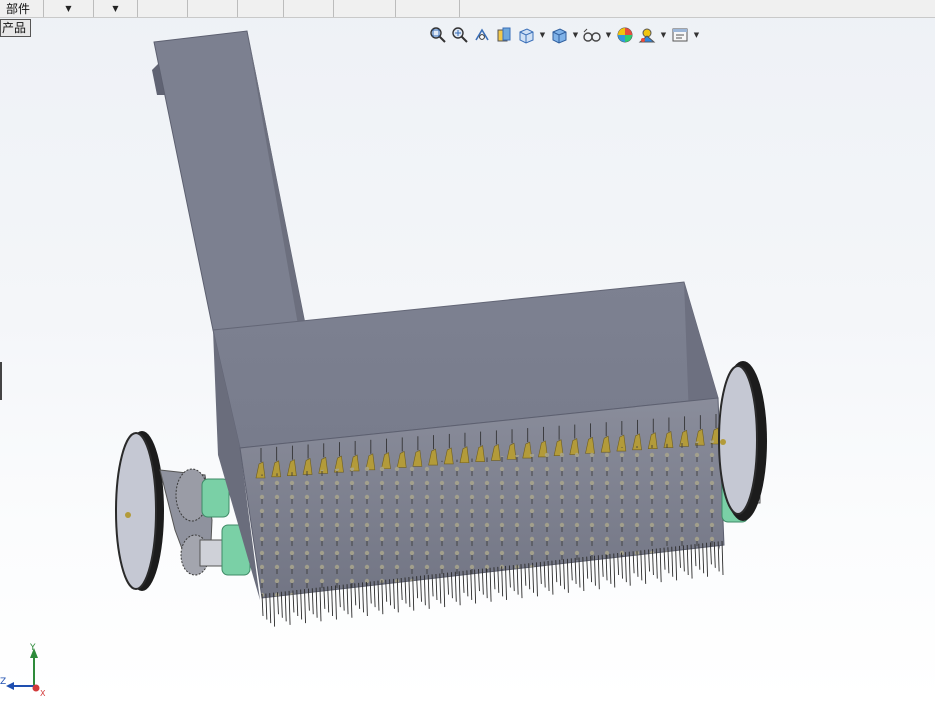 Image resolution: width=935 pixels, height=702 pixels. What do you see at coordinates (742, 441) in the screenshot?
I see `right-wheel` at bounding box center [742, 441].